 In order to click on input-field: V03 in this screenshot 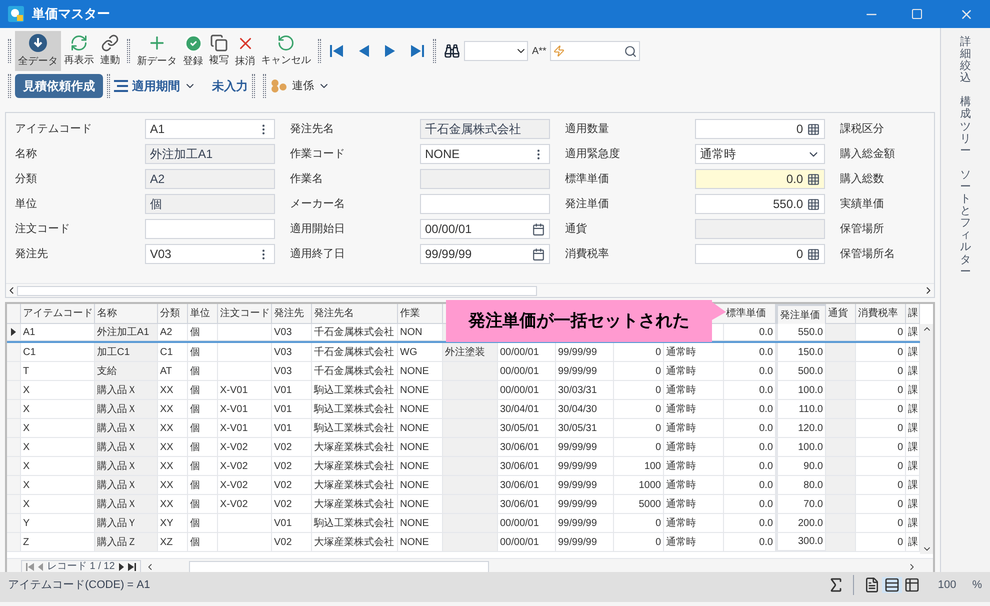, I will do `click(210, 254)`.